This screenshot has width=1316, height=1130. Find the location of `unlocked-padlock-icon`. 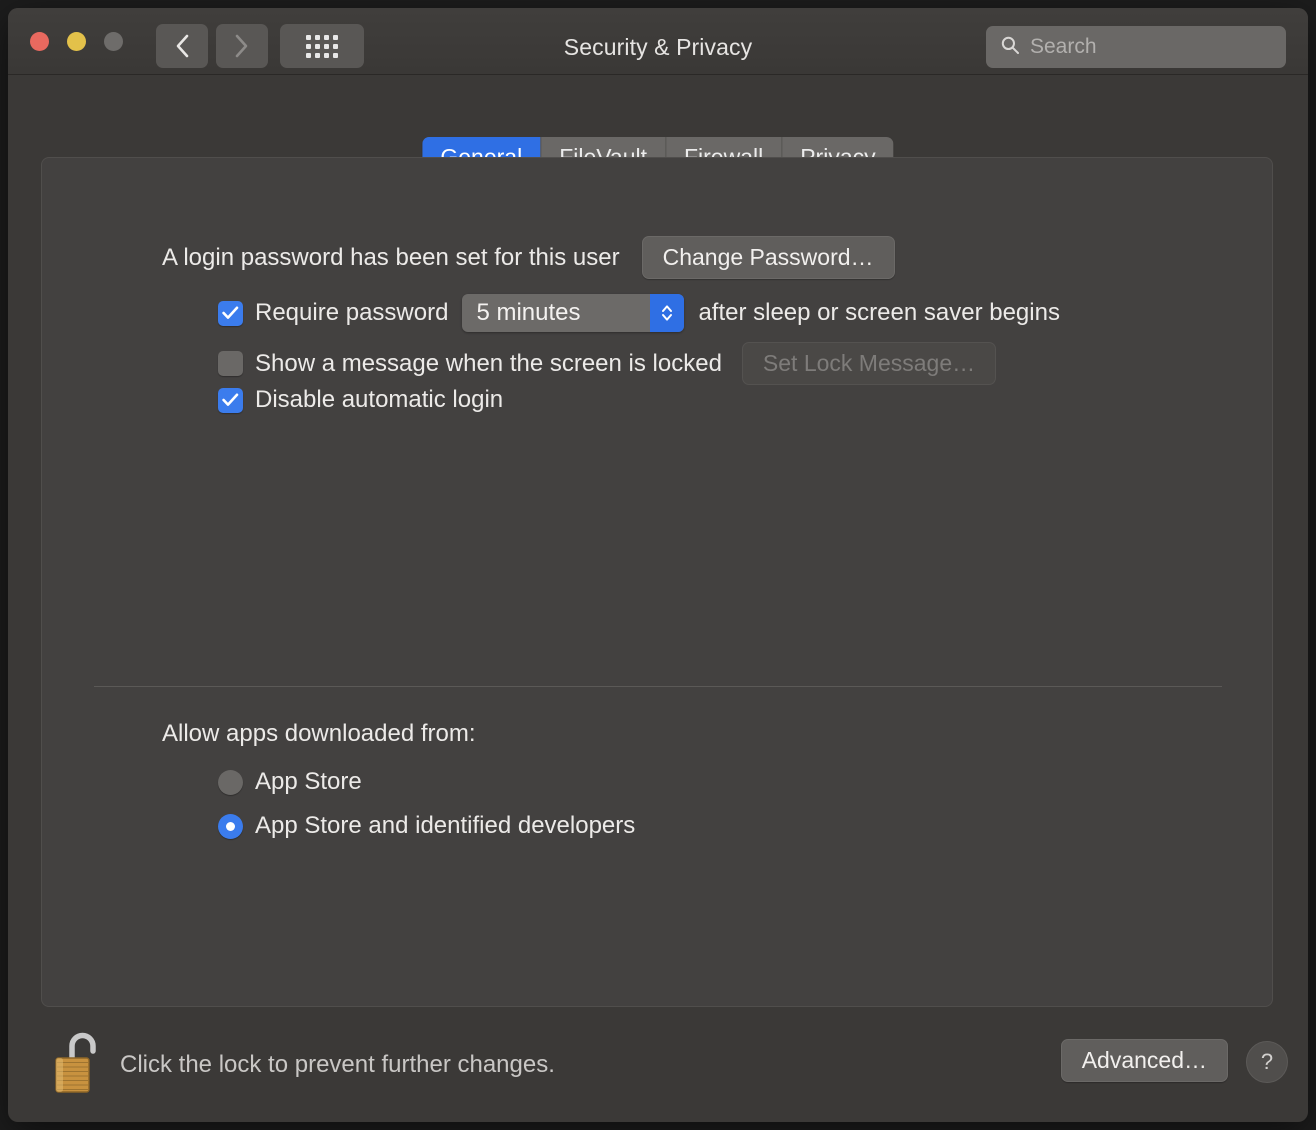

unlocked-padlock-icon is located at coordinates (77, 1063).